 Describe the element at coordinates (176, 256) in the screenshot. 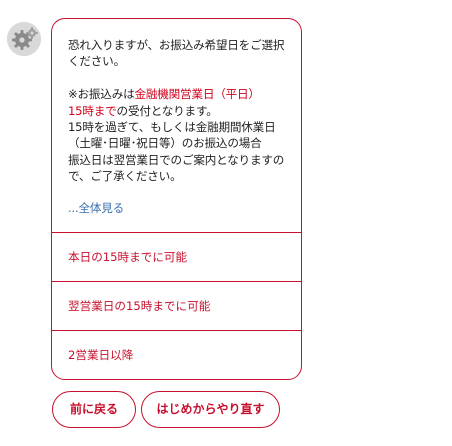

I see `option-today-by-15: 本日の15時までに可能` at that location.